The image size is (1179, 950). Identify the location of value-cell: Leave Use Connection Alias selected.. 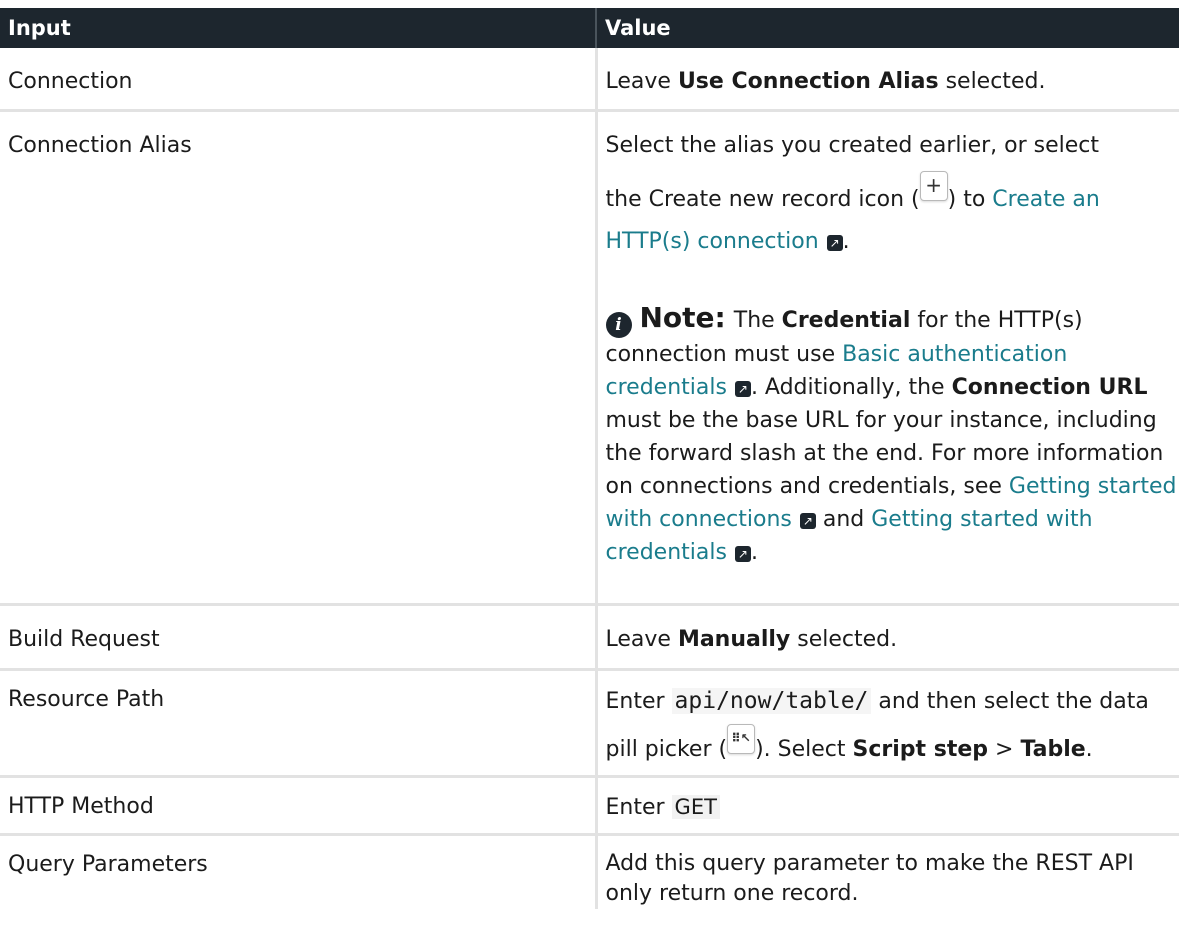
(886, 80).